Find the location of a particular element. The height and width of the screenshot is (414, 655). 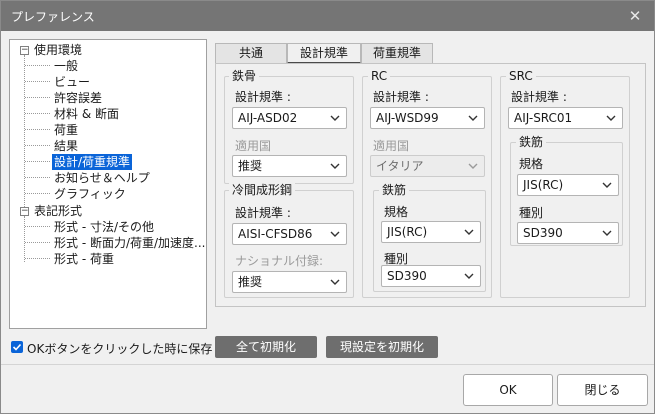

expand-toggle-notation: − is located at coordinates (24, 211).